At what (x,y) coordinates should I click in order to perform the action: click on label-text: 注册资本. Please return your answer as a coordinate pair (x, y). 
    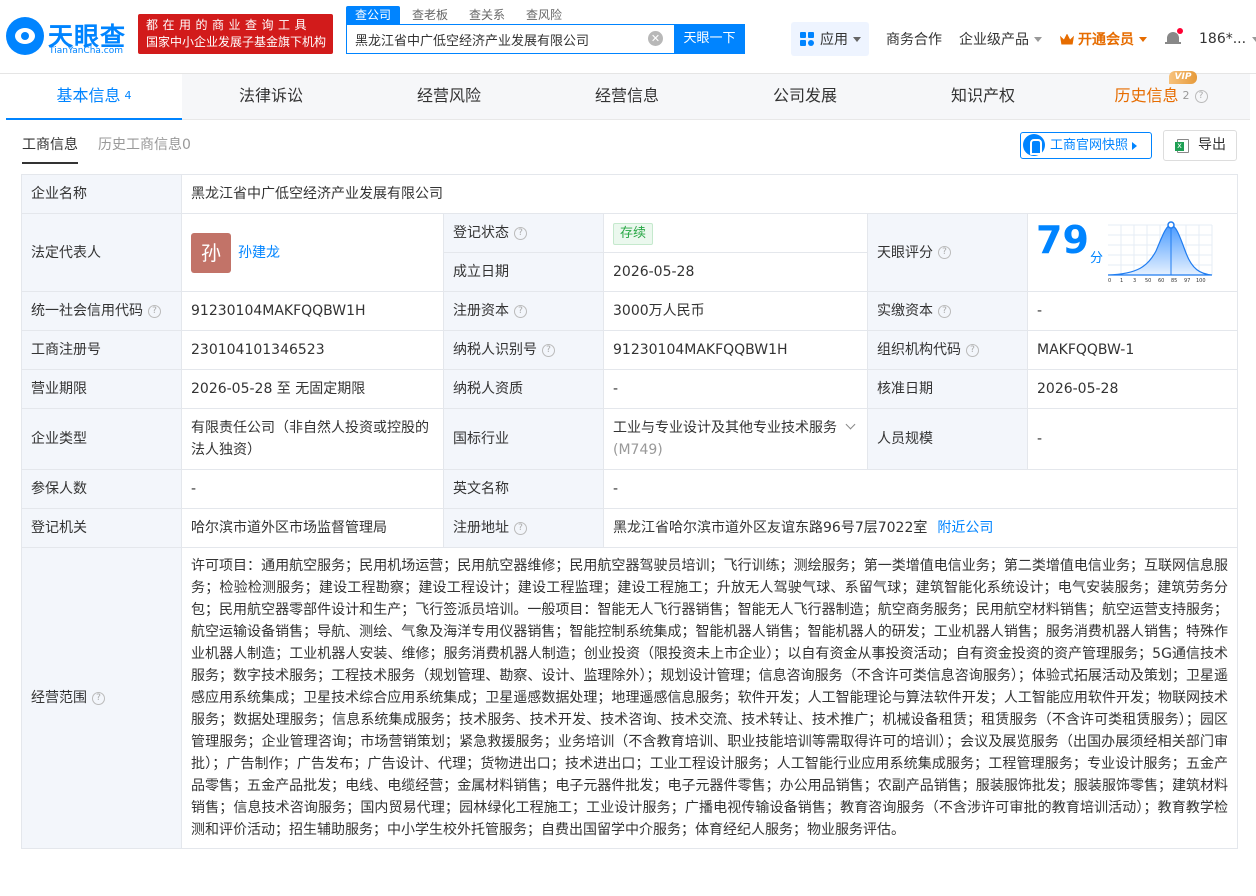
    Looking at the image, I should click on (481, 311).